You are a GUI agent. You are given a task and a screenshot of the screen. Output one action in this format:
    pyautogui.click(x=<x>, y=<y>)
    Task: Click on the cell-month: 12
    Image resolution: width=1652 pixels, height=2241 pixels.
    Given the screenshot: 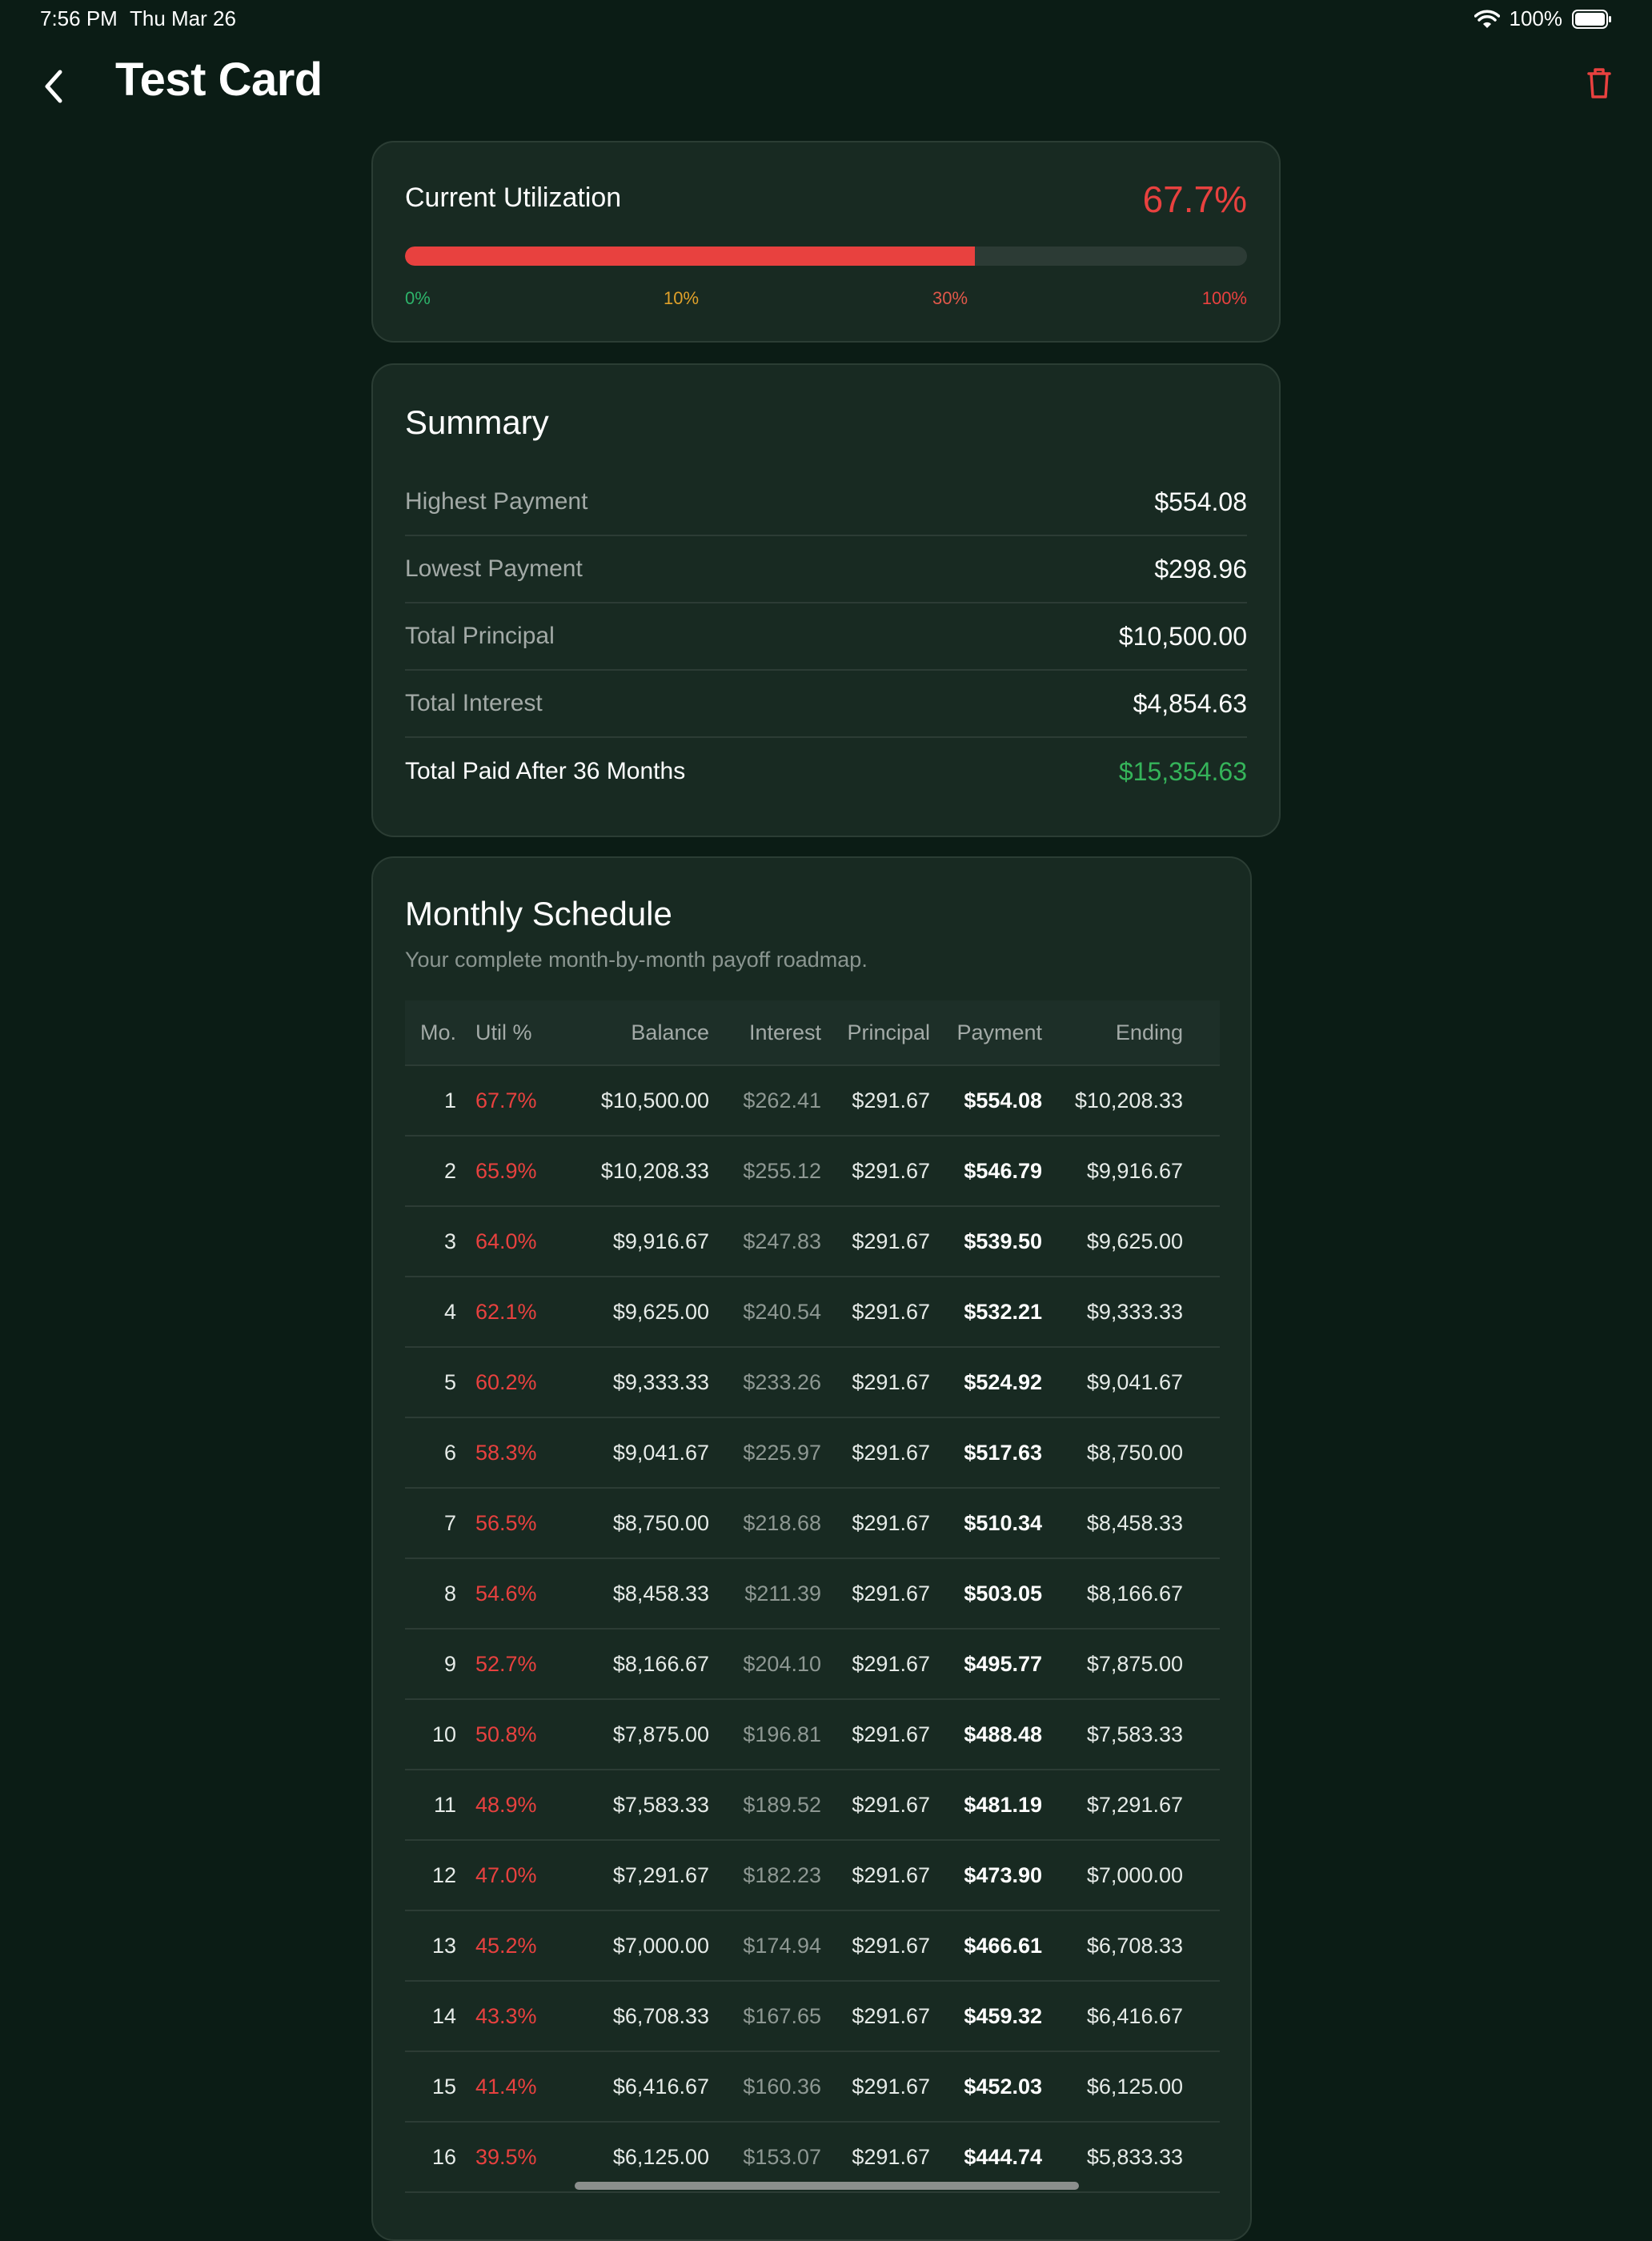 What is the action you would take?
    pyautogui.click(x=443, y=1875)
    